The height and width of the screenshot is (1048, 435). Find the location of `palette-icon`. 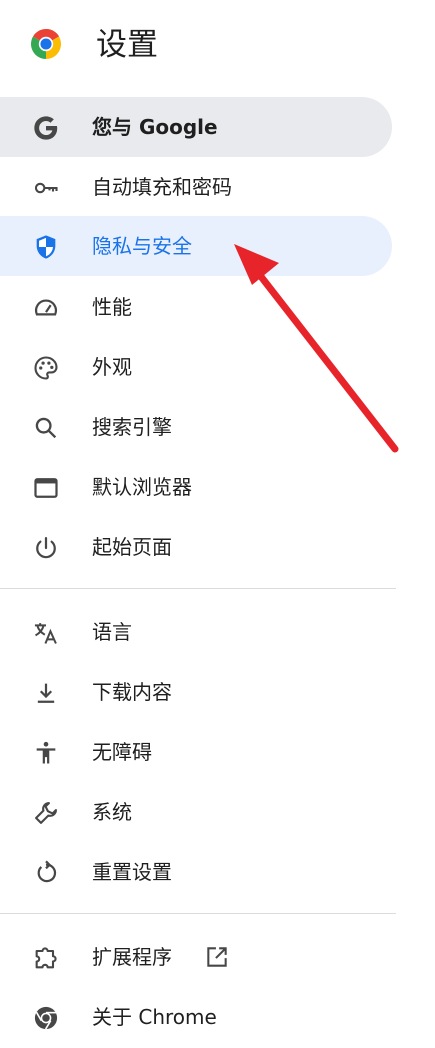

palette-icon is located at coordinates (46, 368).